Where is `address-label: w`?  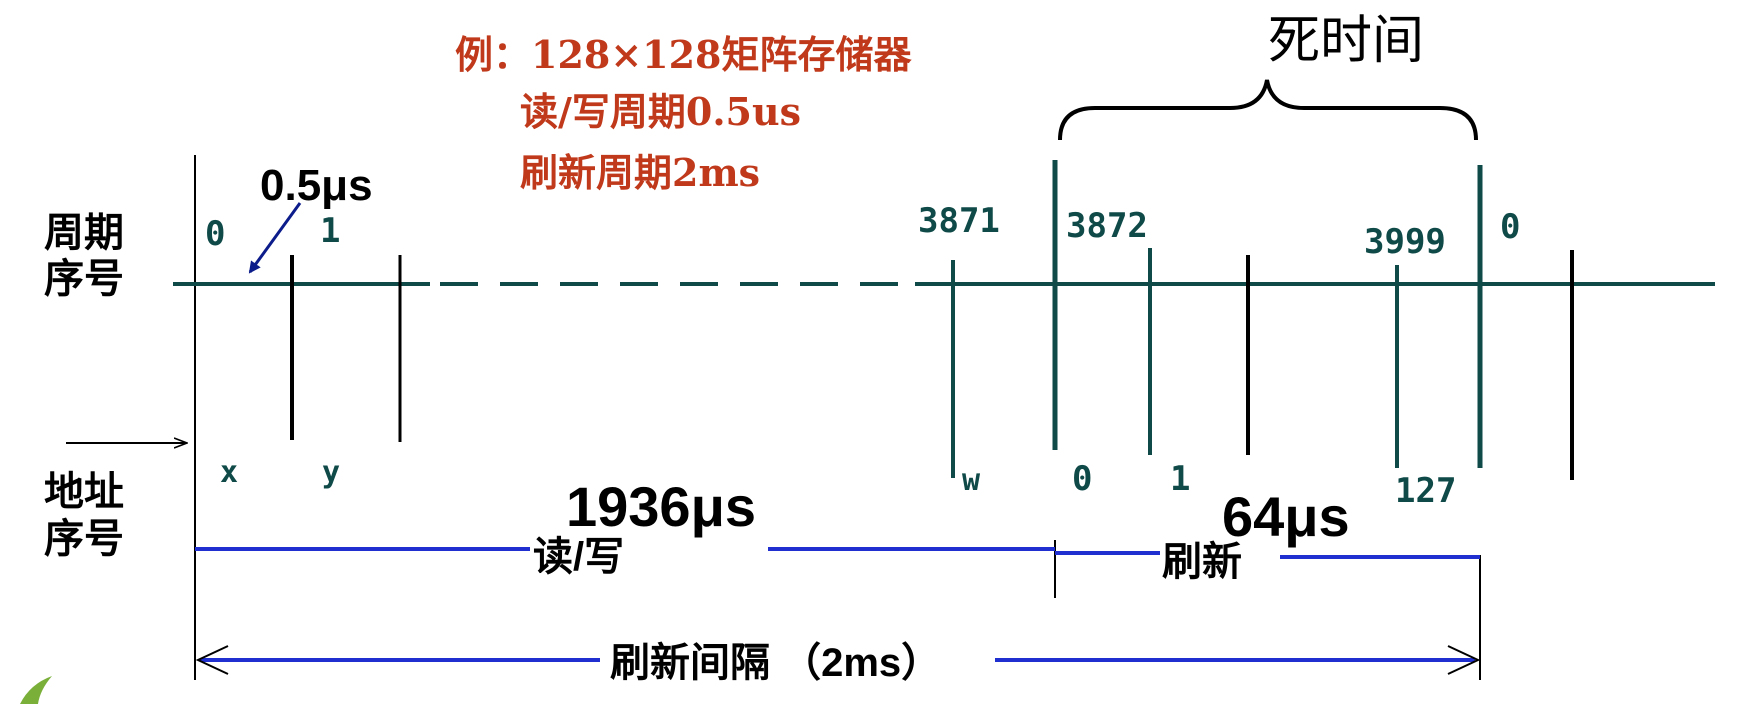 address-label: w is located at coordinates (971, 480).